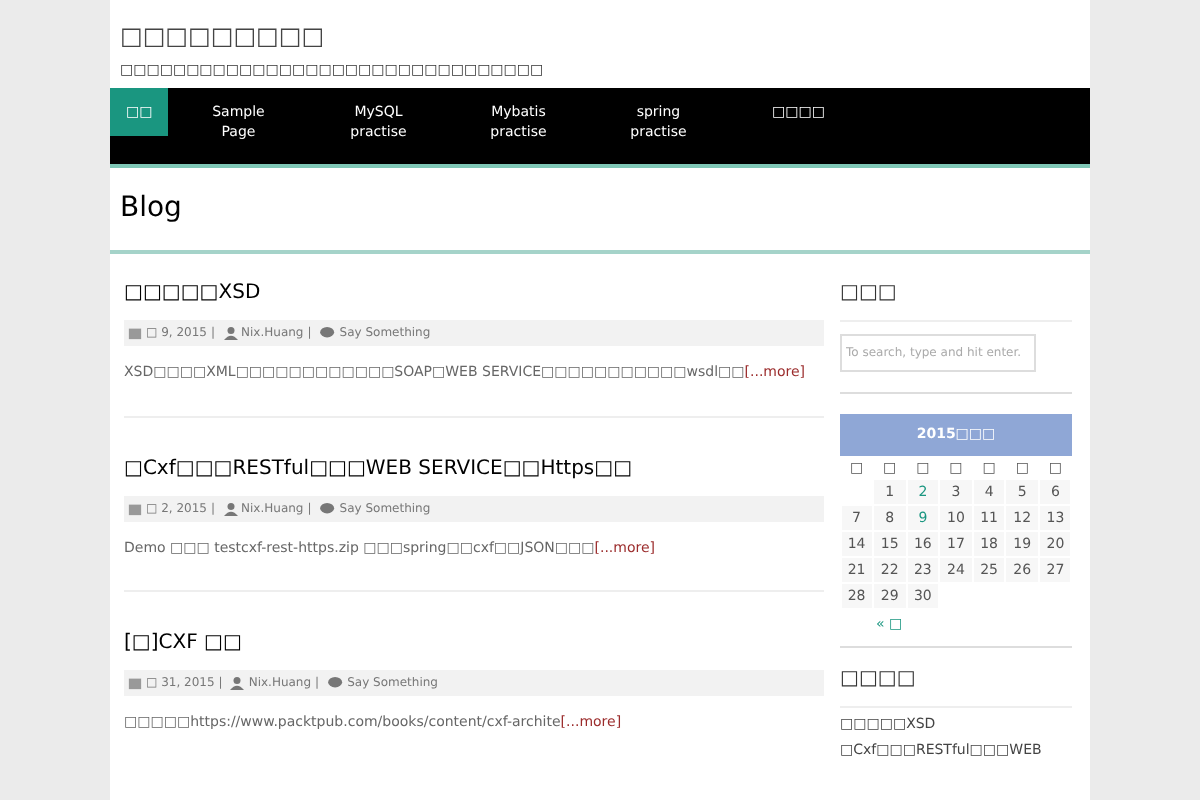 The image size is (1200, 800). What do you see at coordinates (600, 36) in the screenshot?
I see `site-title: □□□□□□□□□` at bounding box center [600, 36].